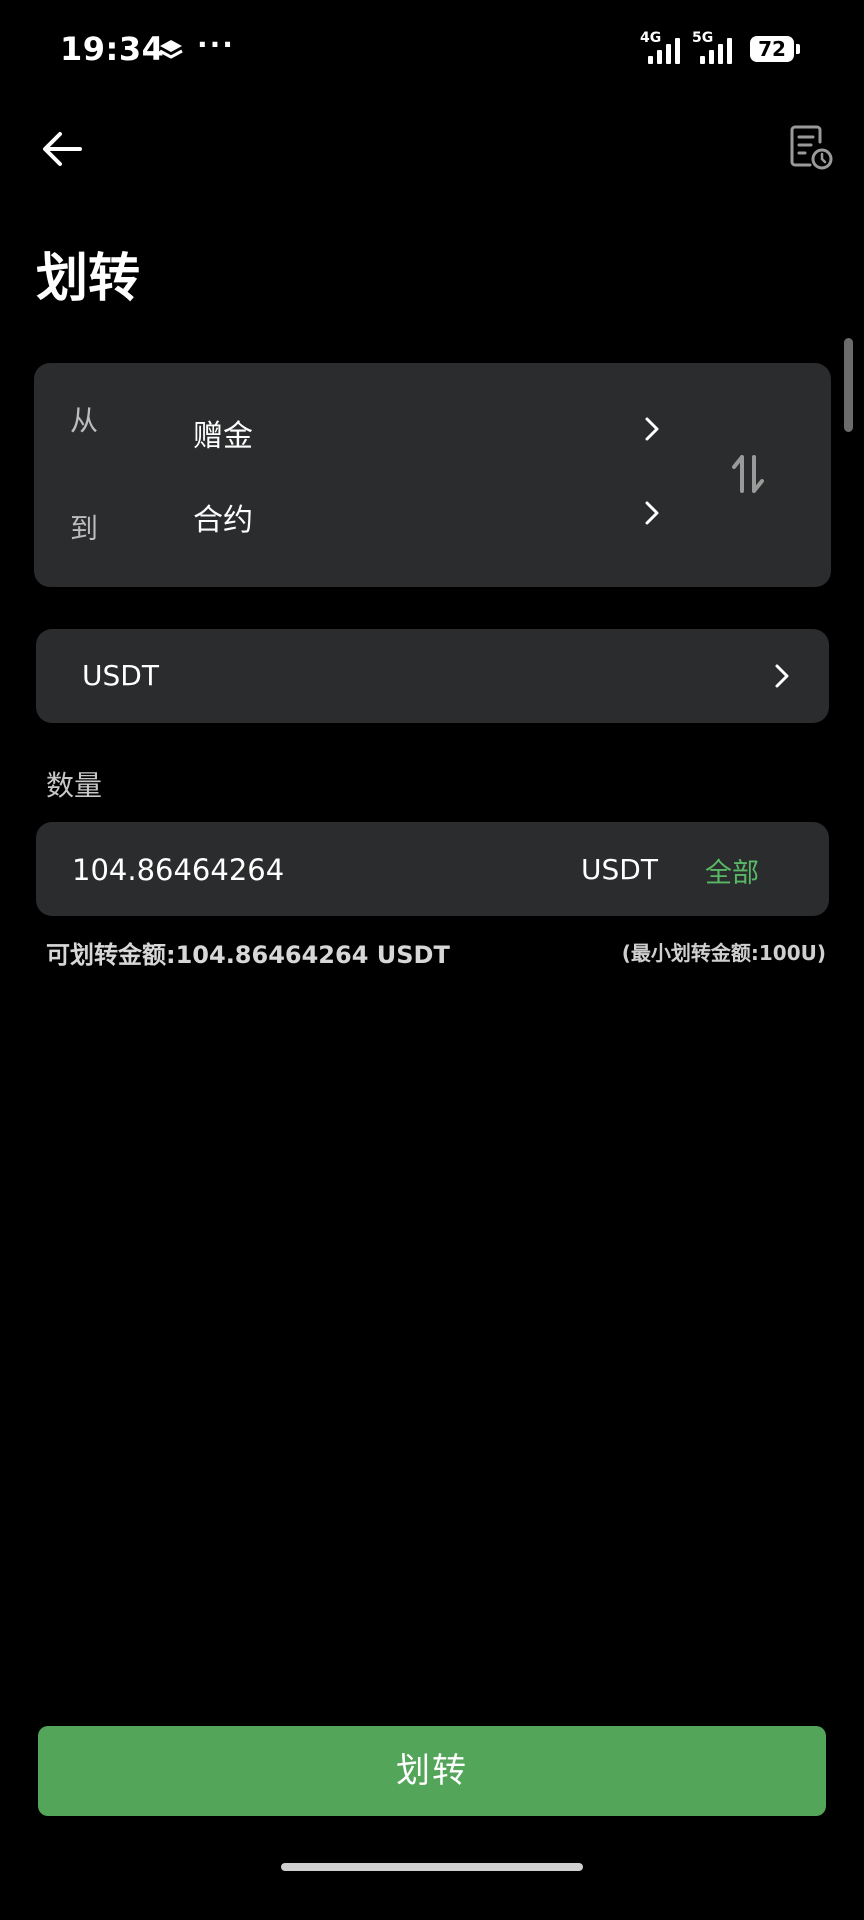 Image resolution: width=864 pixels, height=1920 pixels. Describe the element at coordinates (775, 49) in the screenshot. I see `battery-icon: 72` at that location.